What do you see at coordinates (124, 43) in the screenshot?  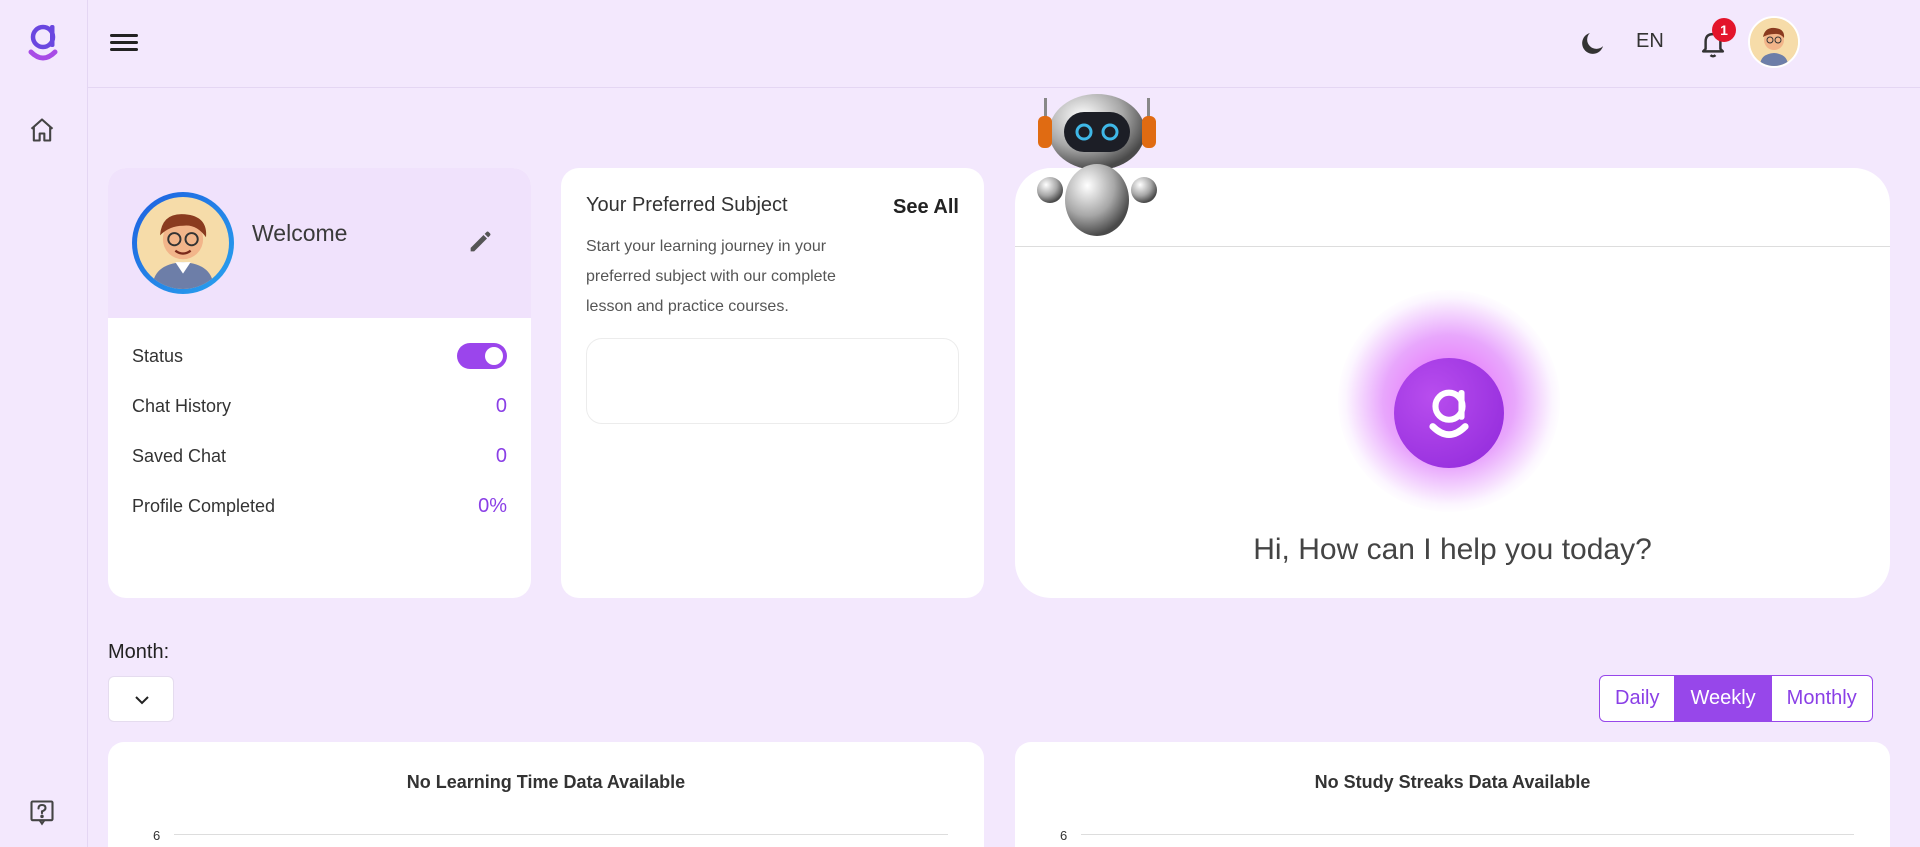 I see `hamburger-menu-icon` at bounding box center [124, 43].